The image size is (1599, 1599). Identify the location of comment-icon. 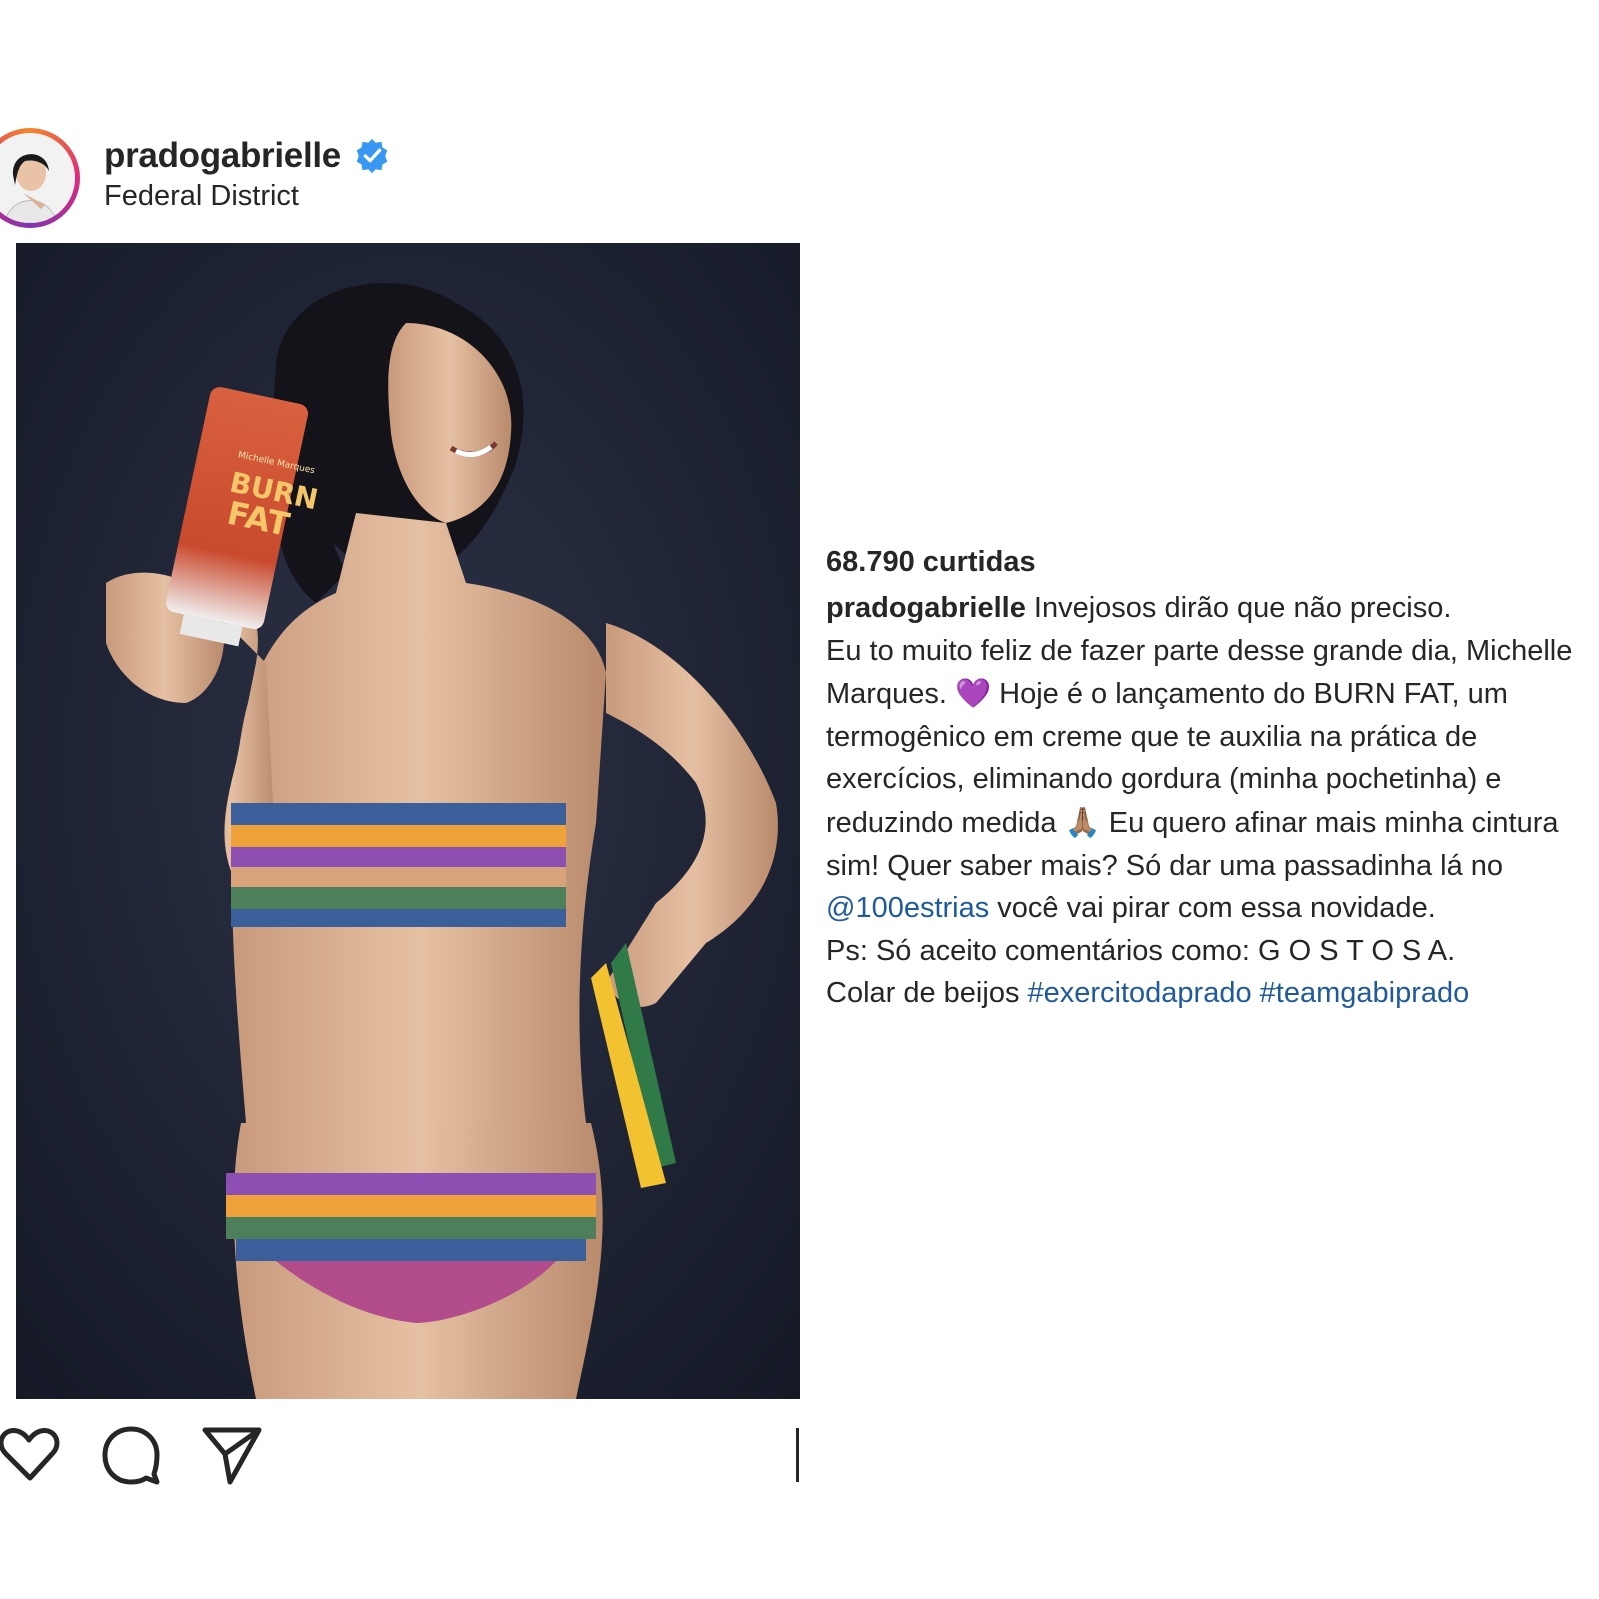
(131, 1455).